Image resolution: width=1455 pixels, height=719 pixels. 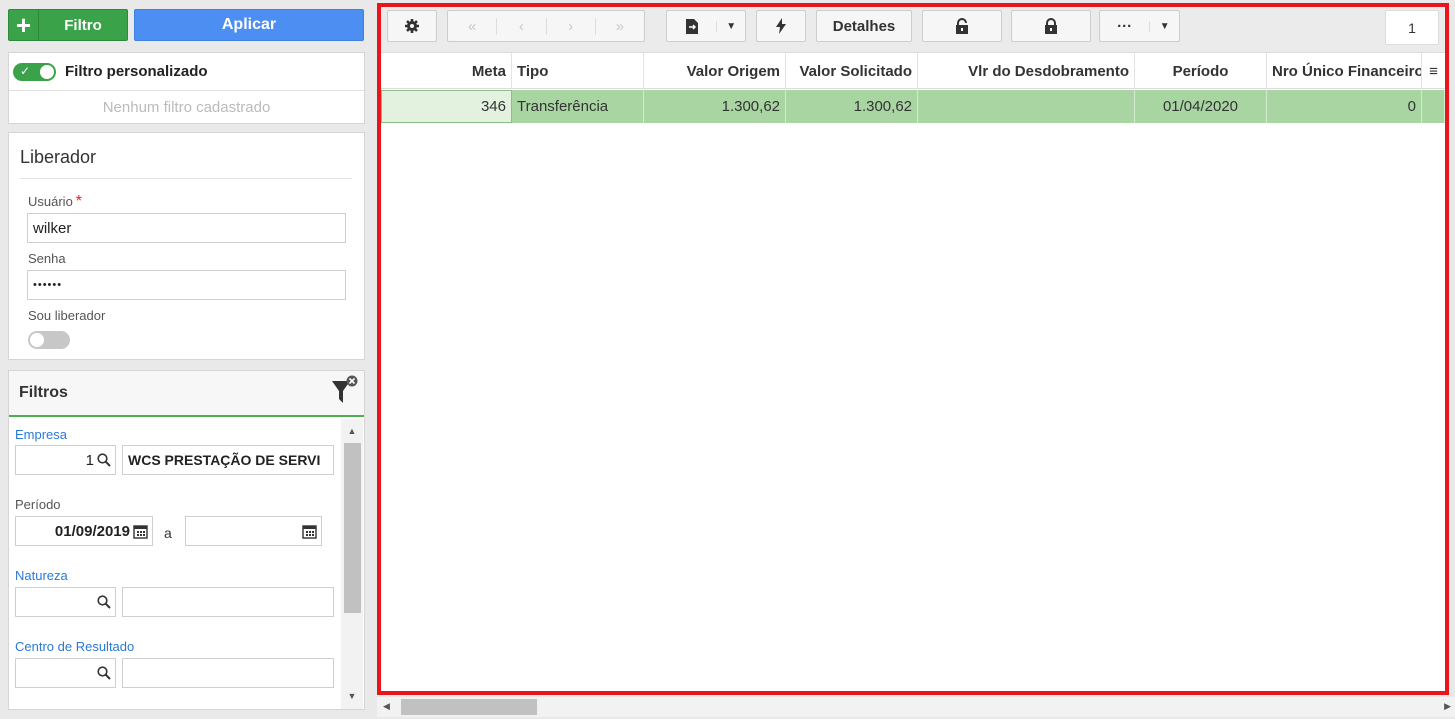 I want to click on unlock-icon, so click(x=962, y=25).